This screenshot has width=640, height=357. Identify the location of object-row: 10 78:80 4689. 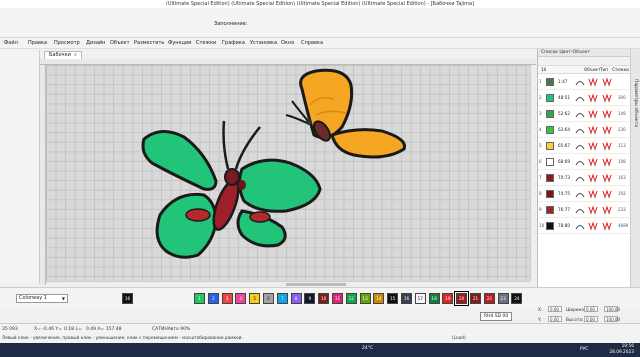
(584, 226).